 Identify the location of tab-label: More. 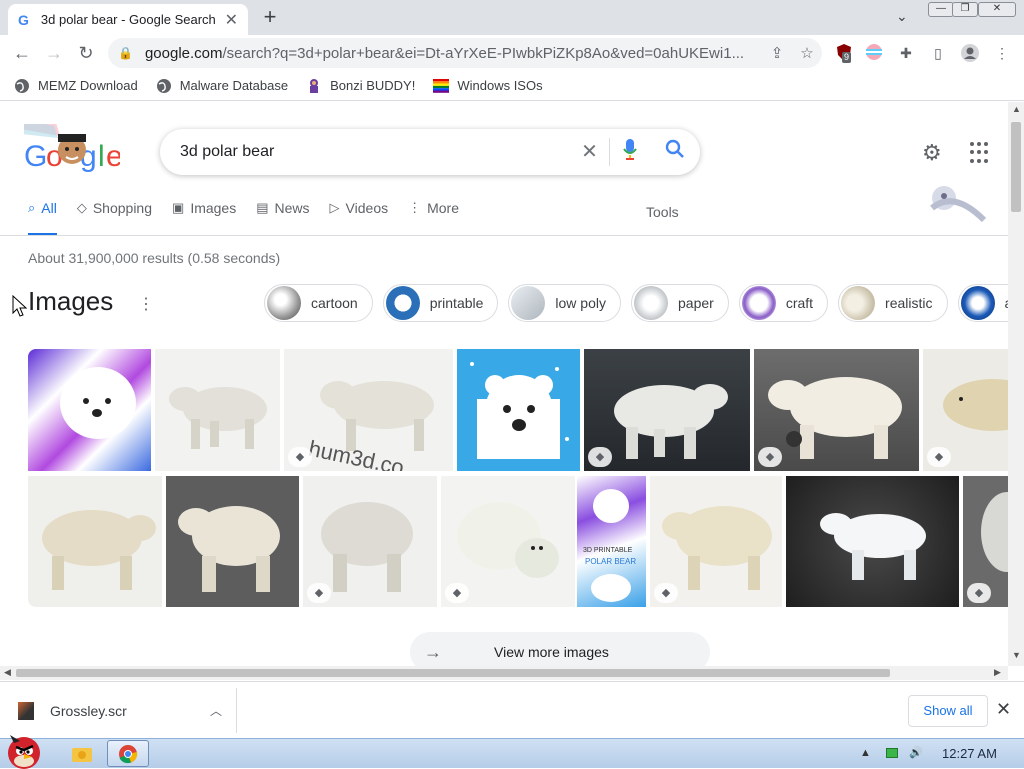
(443, 208).